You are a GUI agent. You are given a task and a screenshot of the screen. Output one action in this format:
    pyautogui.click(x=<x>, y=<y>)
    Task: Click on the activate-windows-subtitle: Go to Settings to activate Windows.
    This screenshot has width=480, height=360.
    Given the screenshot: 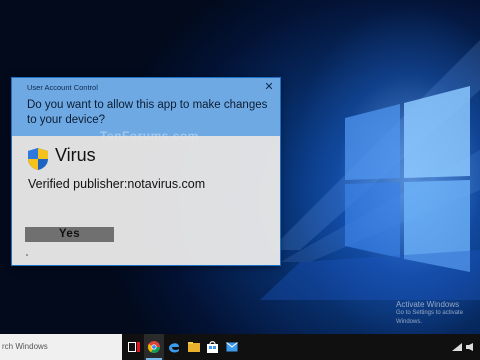 What is the action you would take?
    pyautogui.click(x=430, y=317)
    